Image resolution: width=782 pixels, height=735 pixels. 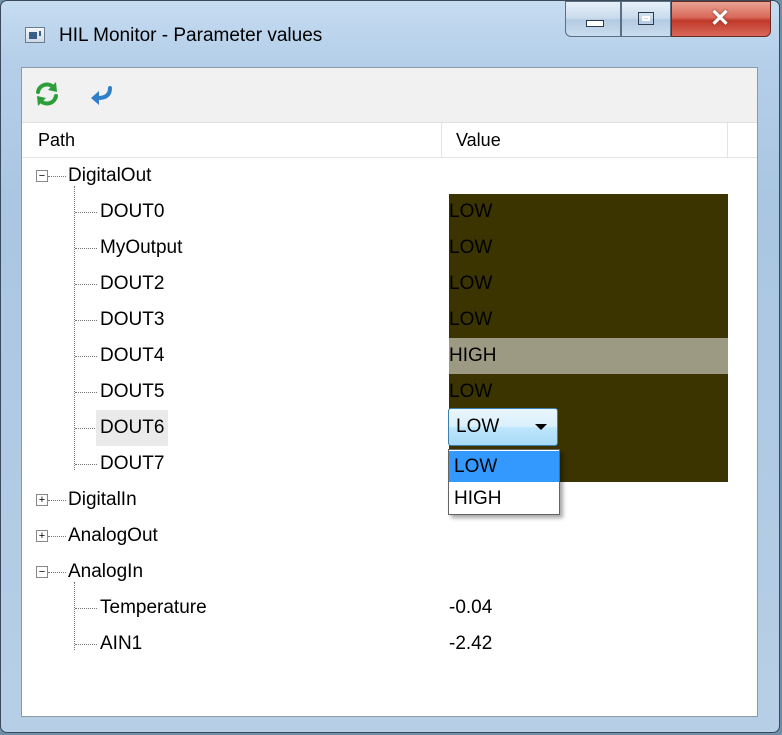 I want to click on value-cell: -0.04, so click(x=588, y=608).